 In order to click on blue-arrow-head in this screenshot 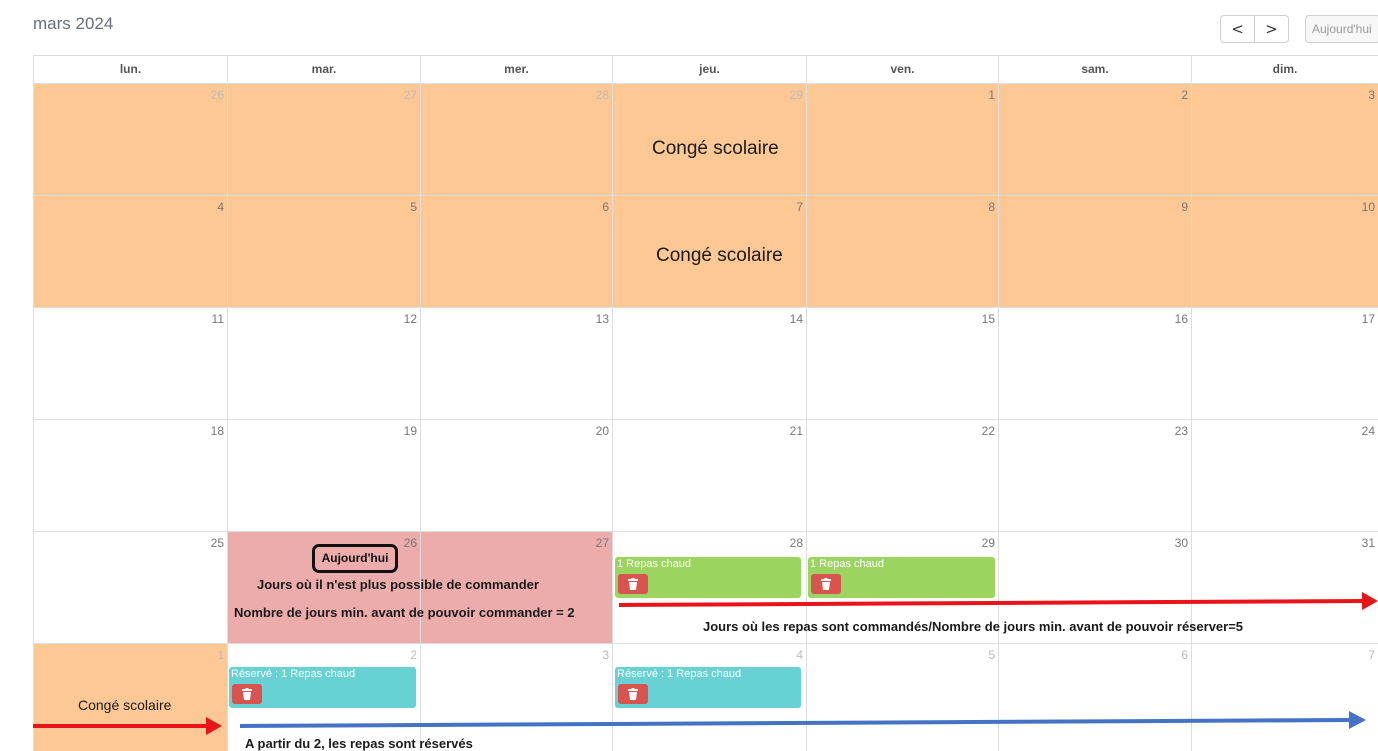, I will do `click(1357, 720)`.